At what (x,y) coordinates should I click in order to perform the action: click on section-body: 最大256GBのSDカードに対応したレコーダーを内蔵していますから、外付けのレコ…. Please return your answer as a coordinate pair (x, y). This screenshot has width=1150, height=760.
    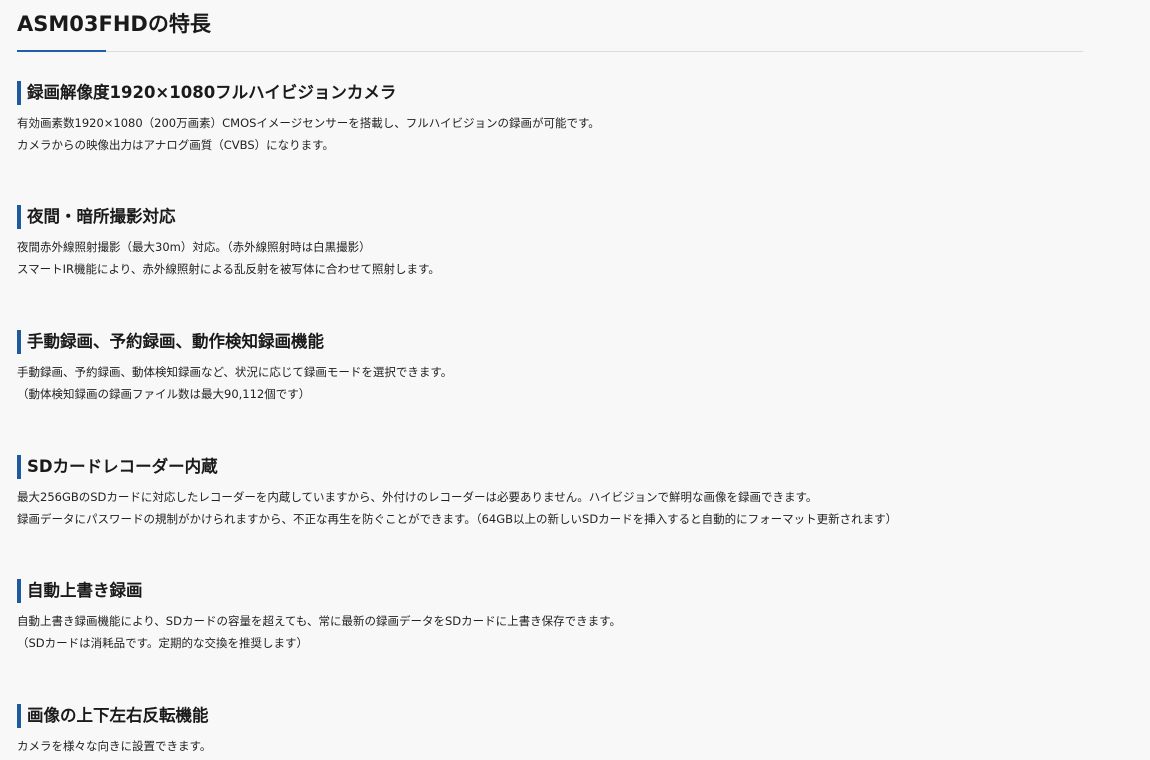
    Looking at the image, I should click on (567, 508).